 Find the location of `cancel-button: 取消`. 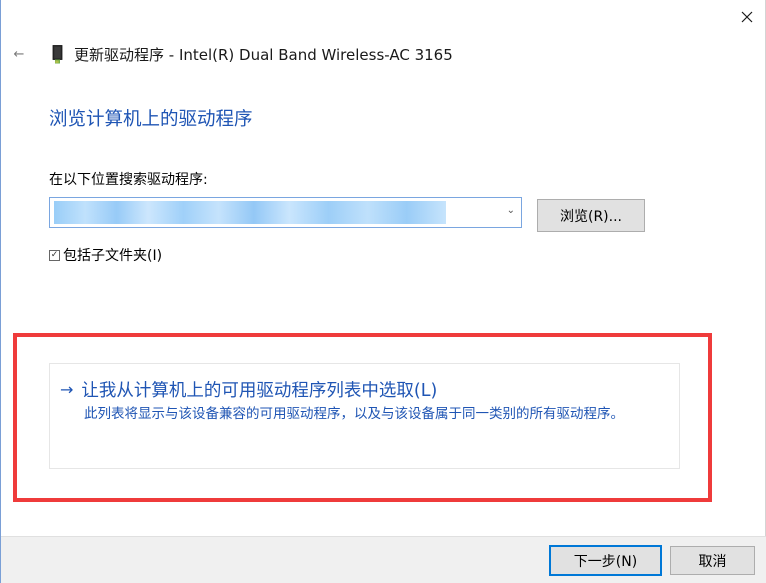

cancel-button: 取消 is located at coordinates (712, 560).